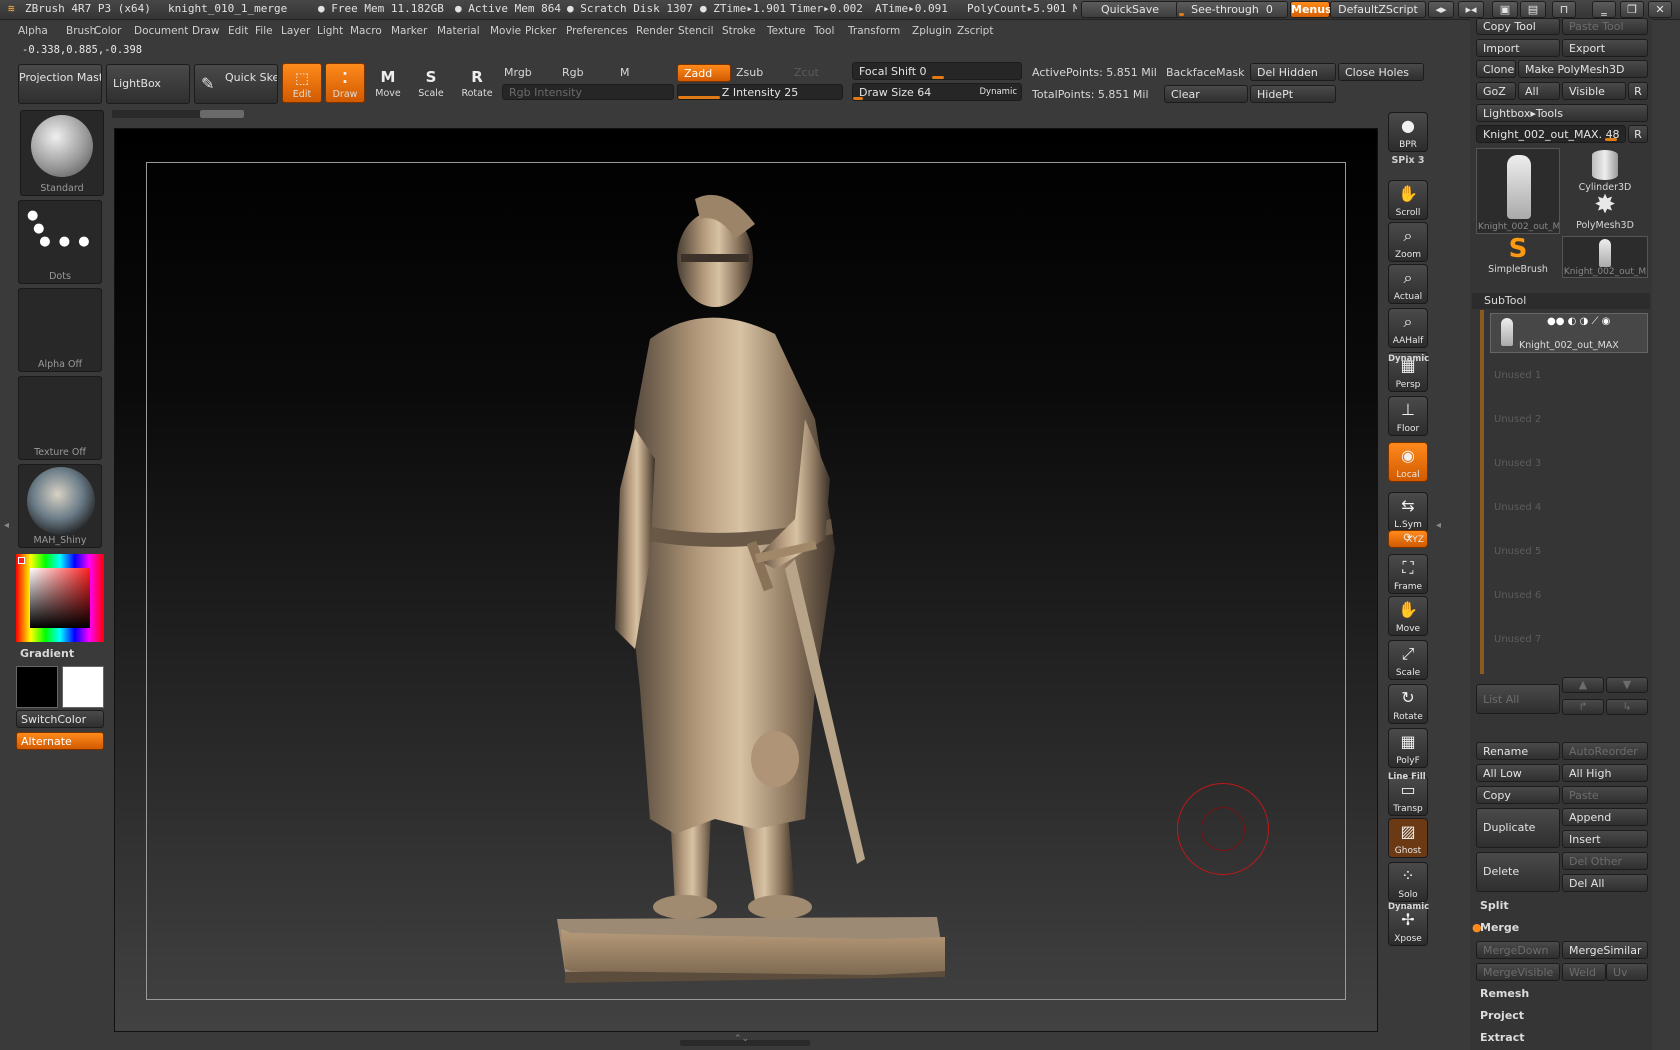 The width and height of the screenshot is (1680, 1050). What do you see at coordinates (1551, 134) in the screenshot?
I see `current-tool-slider: Knight_002_out_MAX. 48` at bounding box center [1551, 134].